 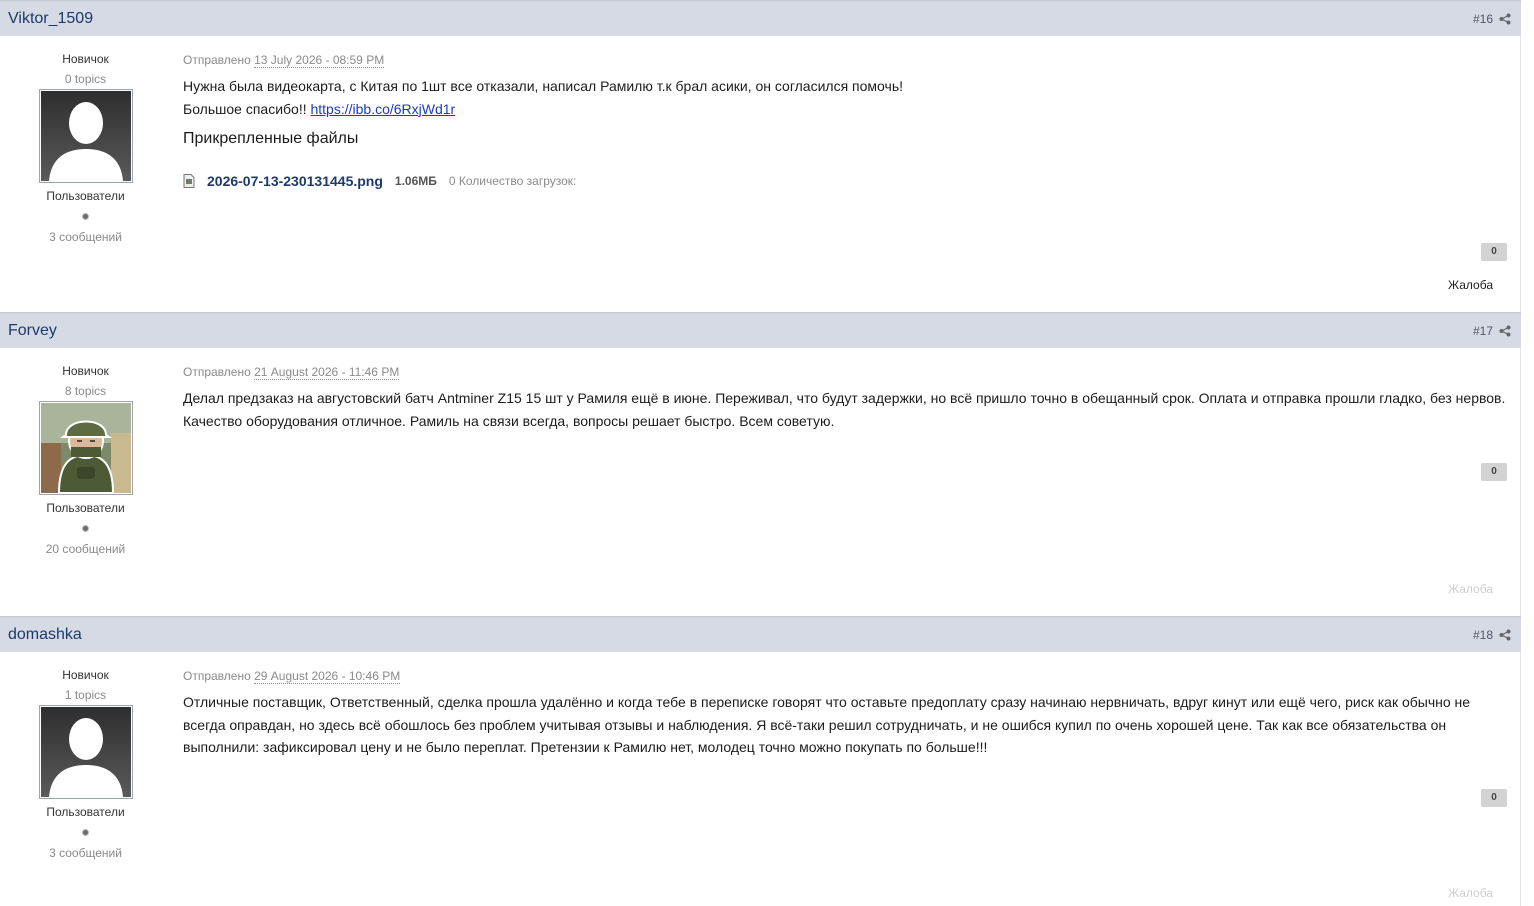 I want to click on post-date-value: 21 August 2026 - 11:46 PM, so click(x=327, y=372).